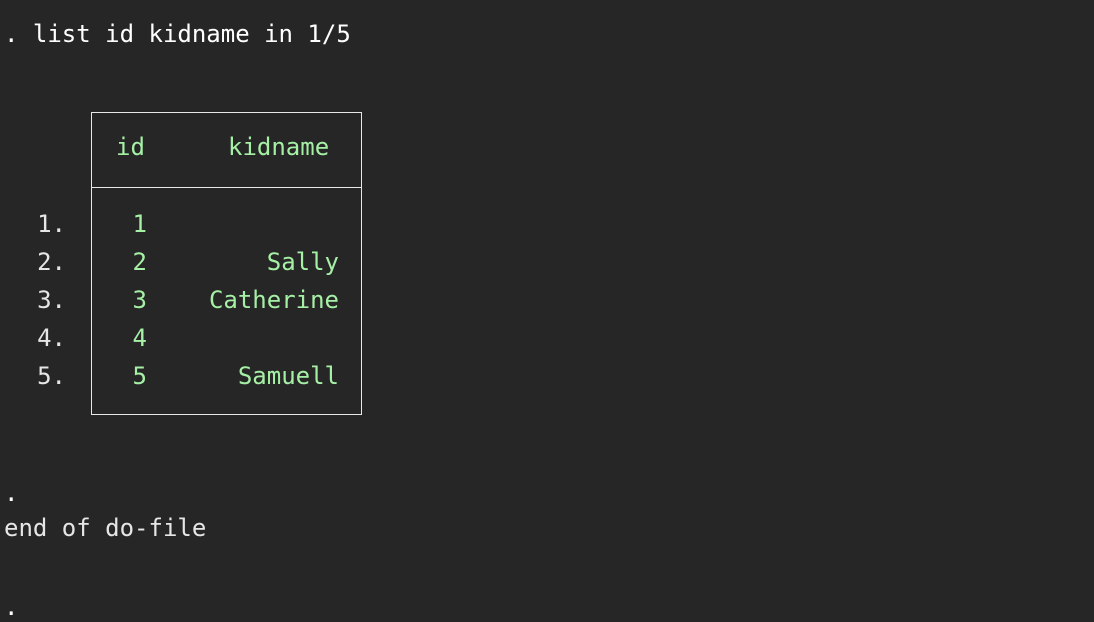  Describe the element at coordinates (139, 338) in the screenshot. I see `cell-id: 4` at that location.